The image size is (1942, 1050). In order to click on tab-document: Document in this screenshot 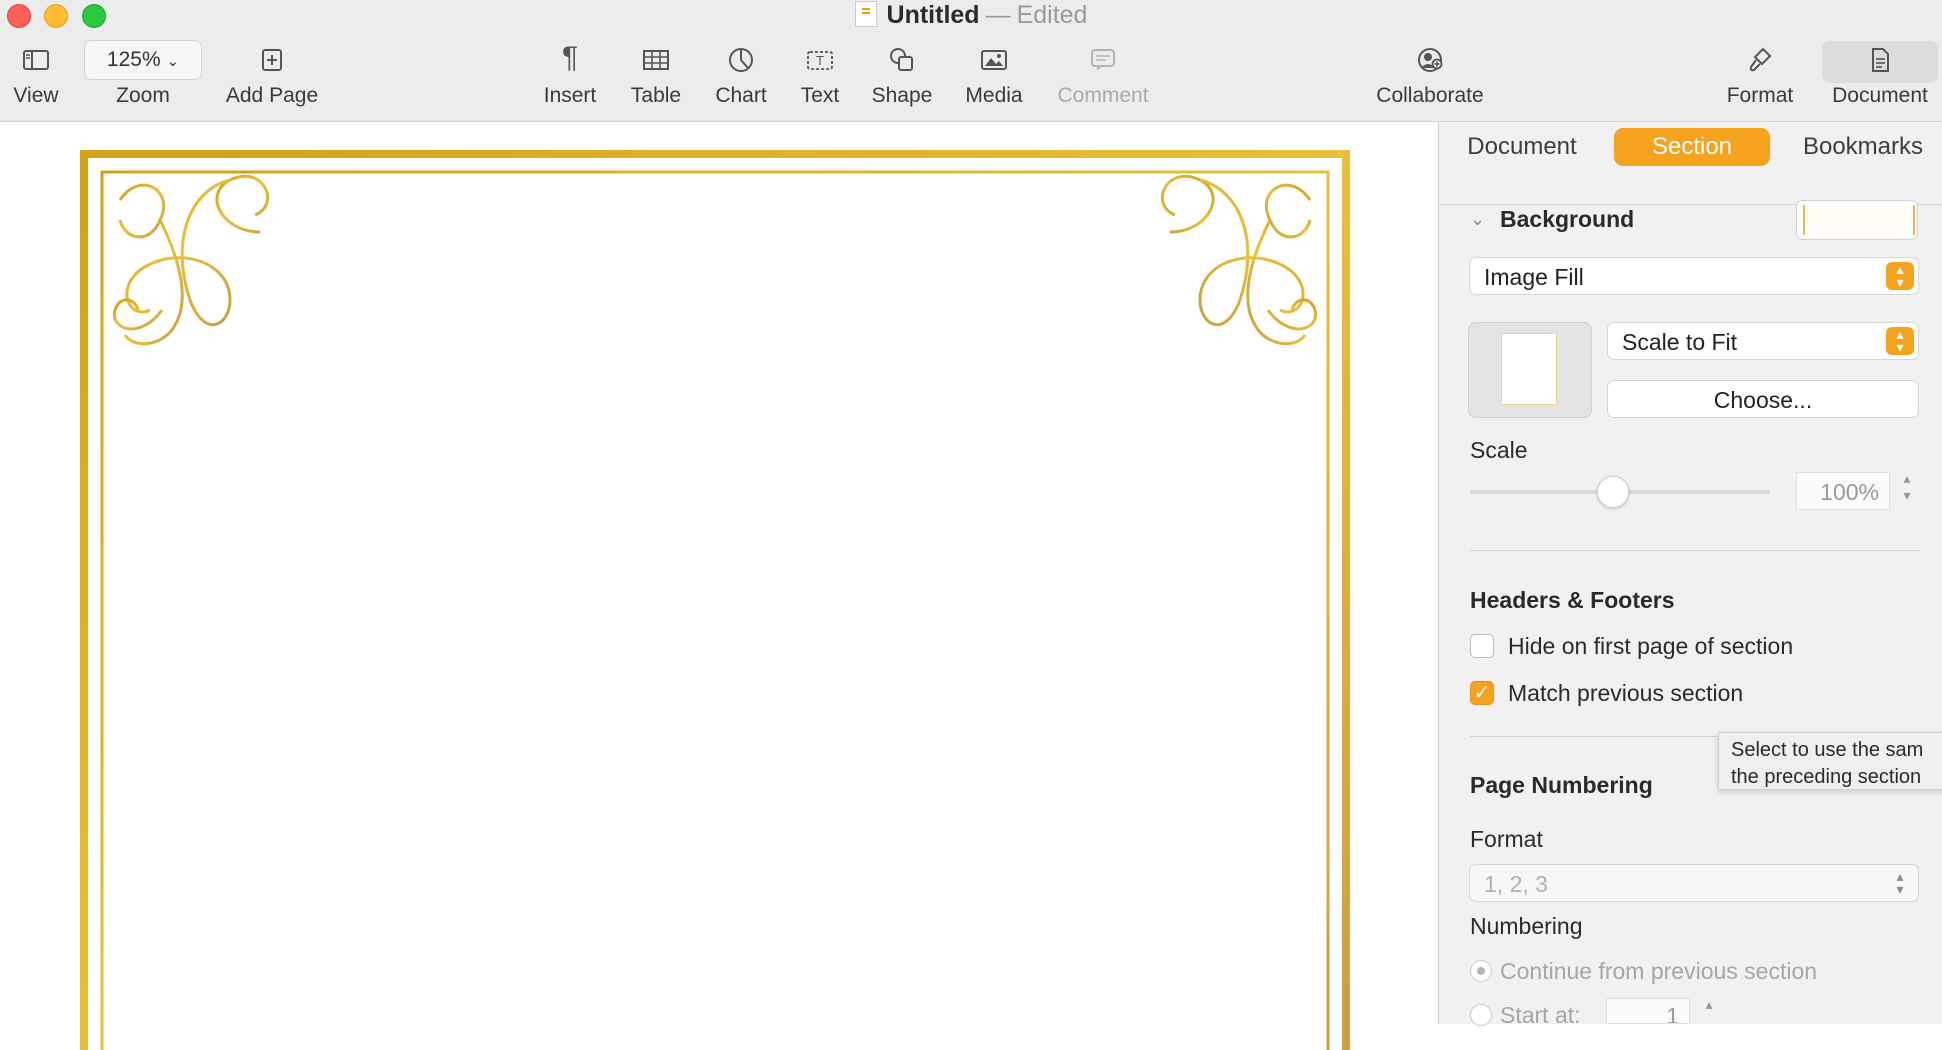, I will do `click(1522, 147)`.